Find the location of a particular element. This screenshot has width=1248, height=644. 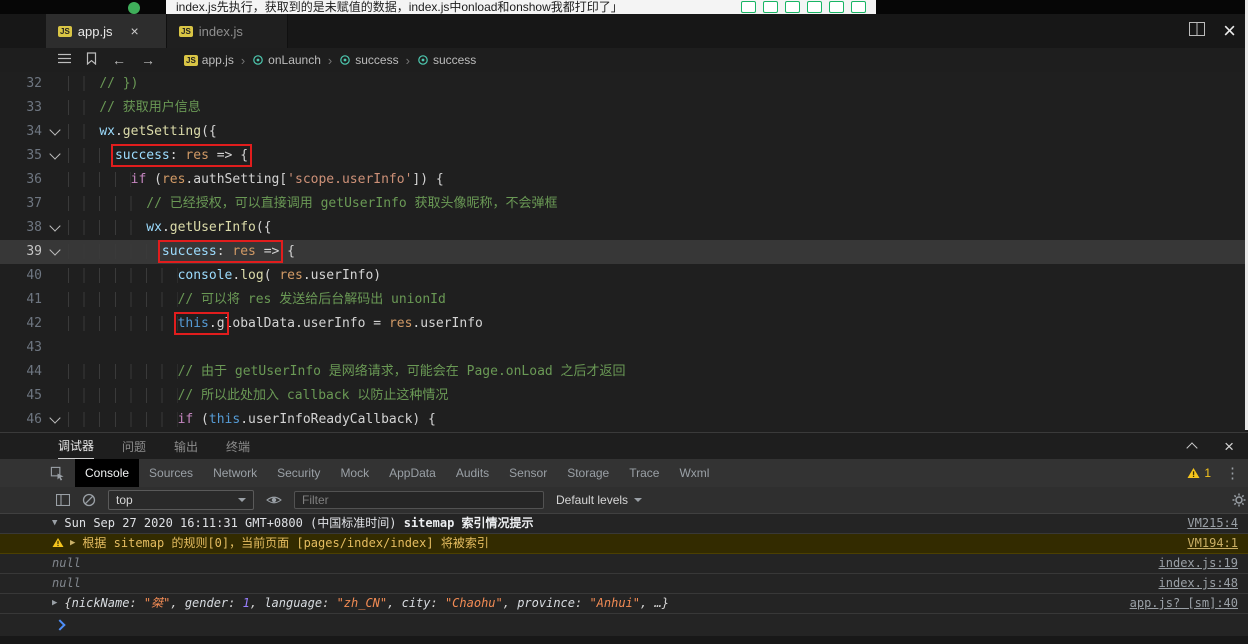

bookmark-icon is located at coordinates (91, 60).